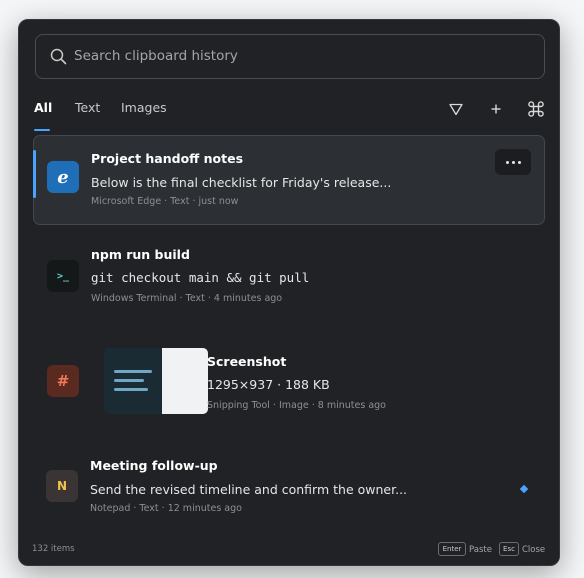 The width and height of the screenshot is (584, 578). Describe the element at coordinates (156, 381) in the screenshot. I see `image-thumbnail` at that location.